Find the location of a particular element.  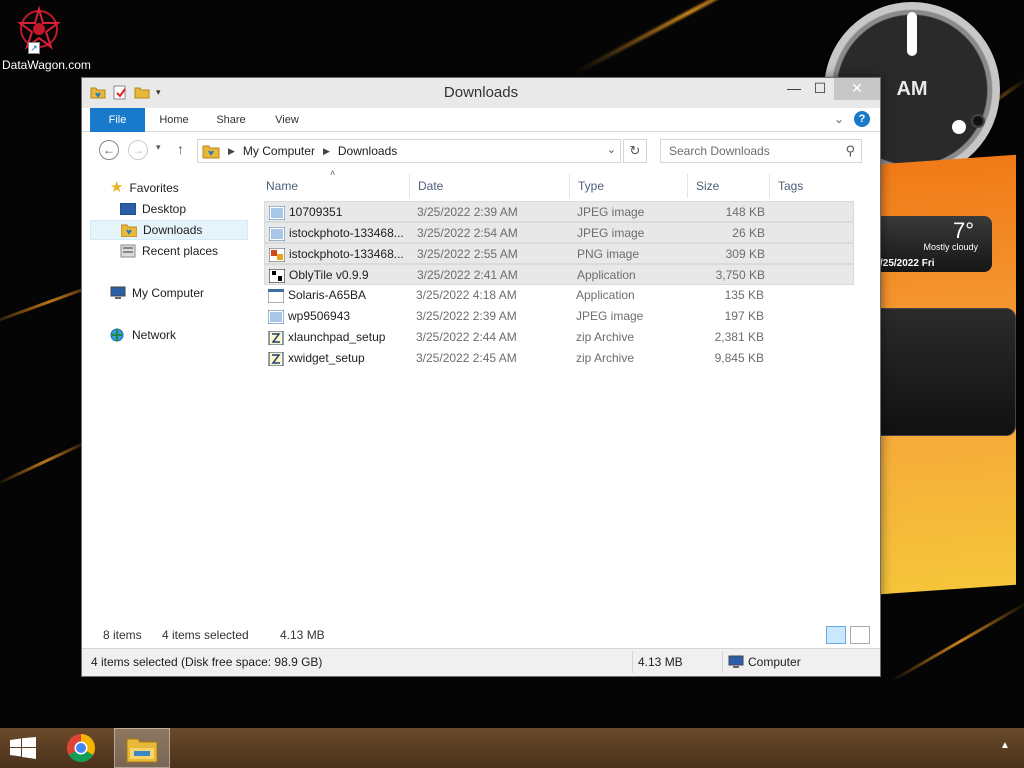

start-button is located at coordinates (28, 748).